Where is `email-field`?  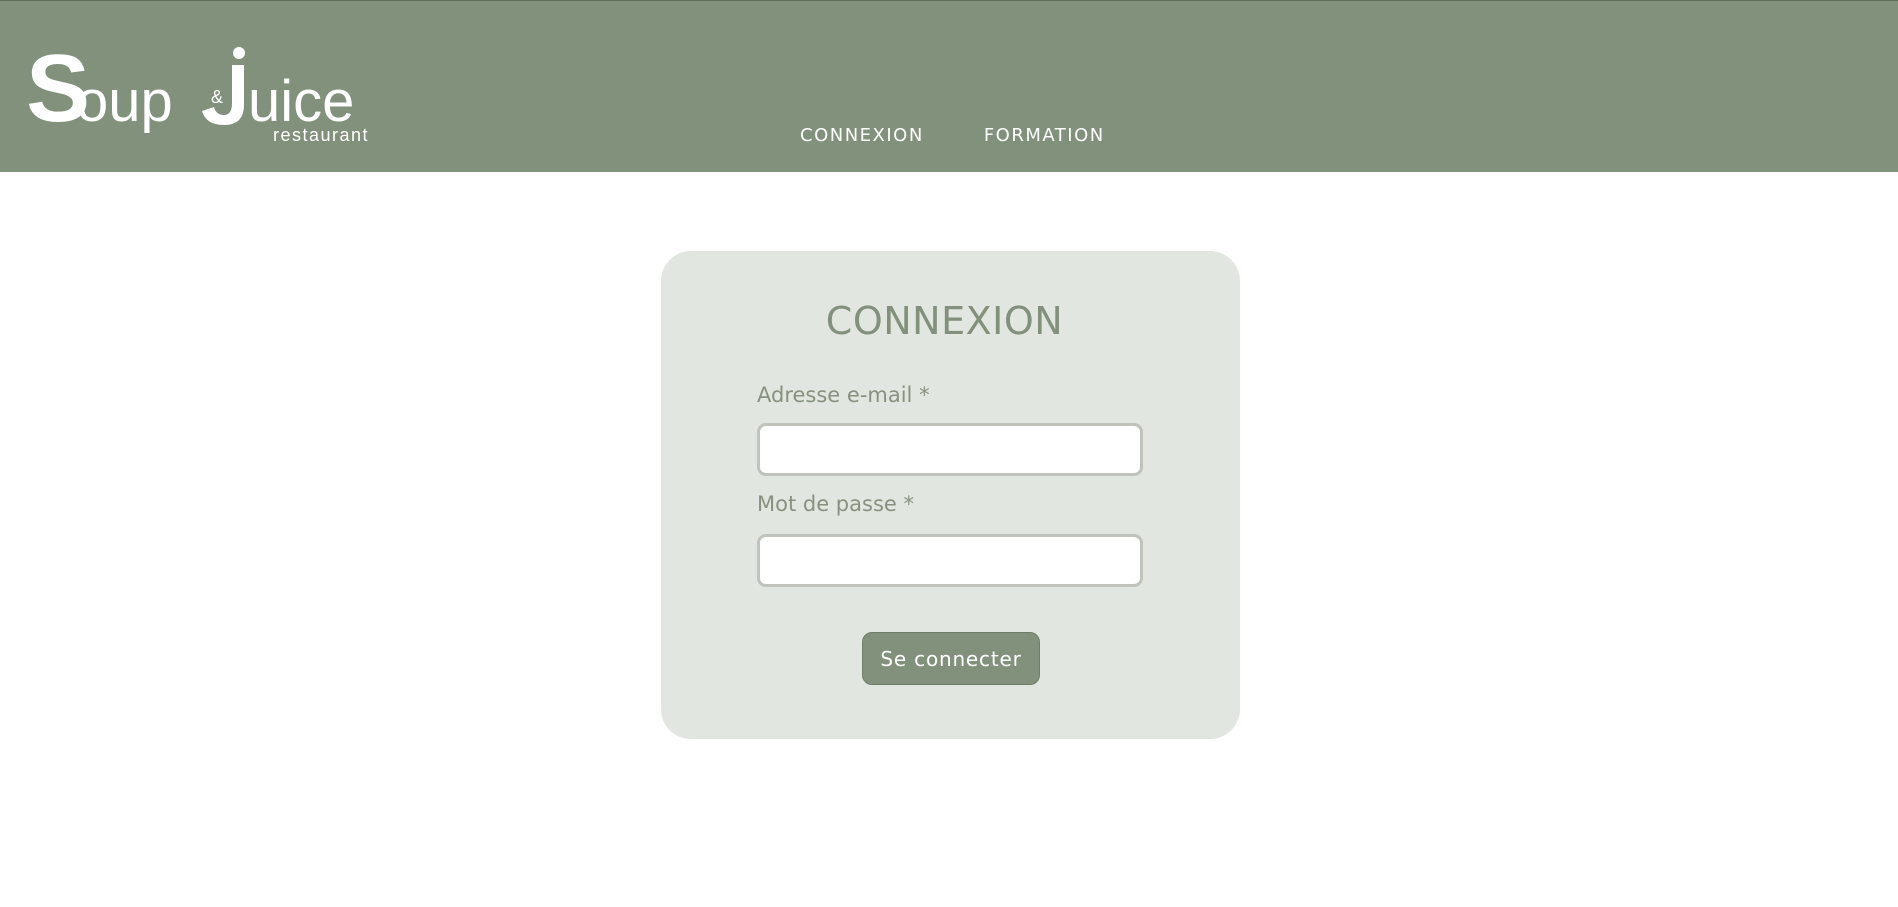 email-field is located at coordinates (950, 449).